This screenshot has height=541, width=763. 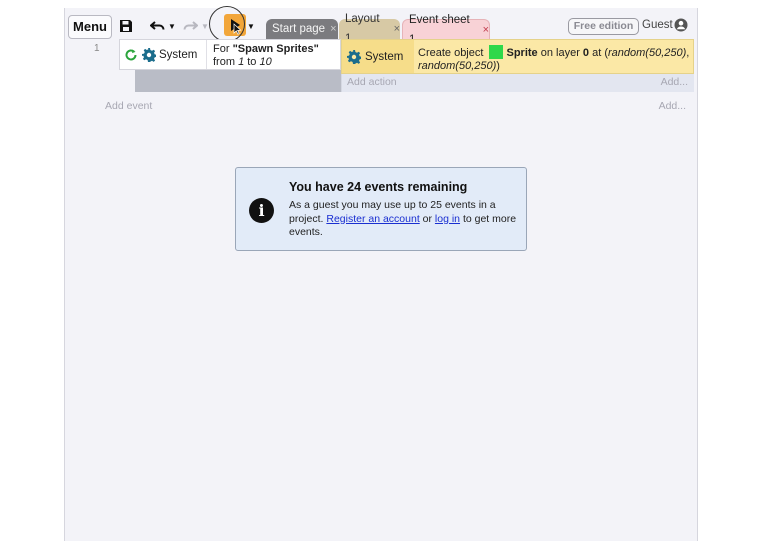 I want to click on action-create-word: Create object, so click(x=452, y=53).